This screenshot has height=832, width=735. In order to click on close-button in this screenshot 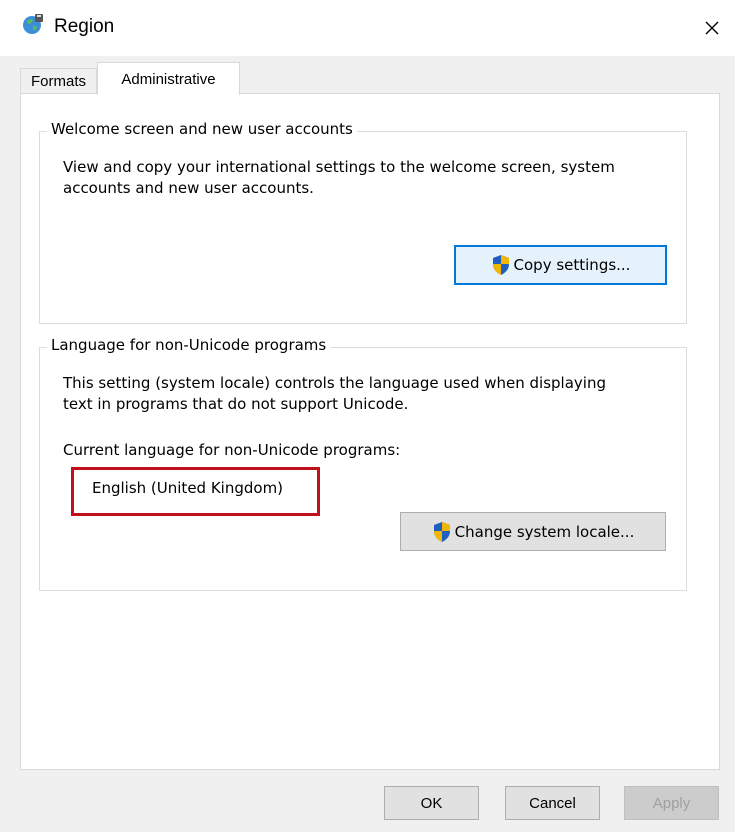, I will do `click(712, 28)`.